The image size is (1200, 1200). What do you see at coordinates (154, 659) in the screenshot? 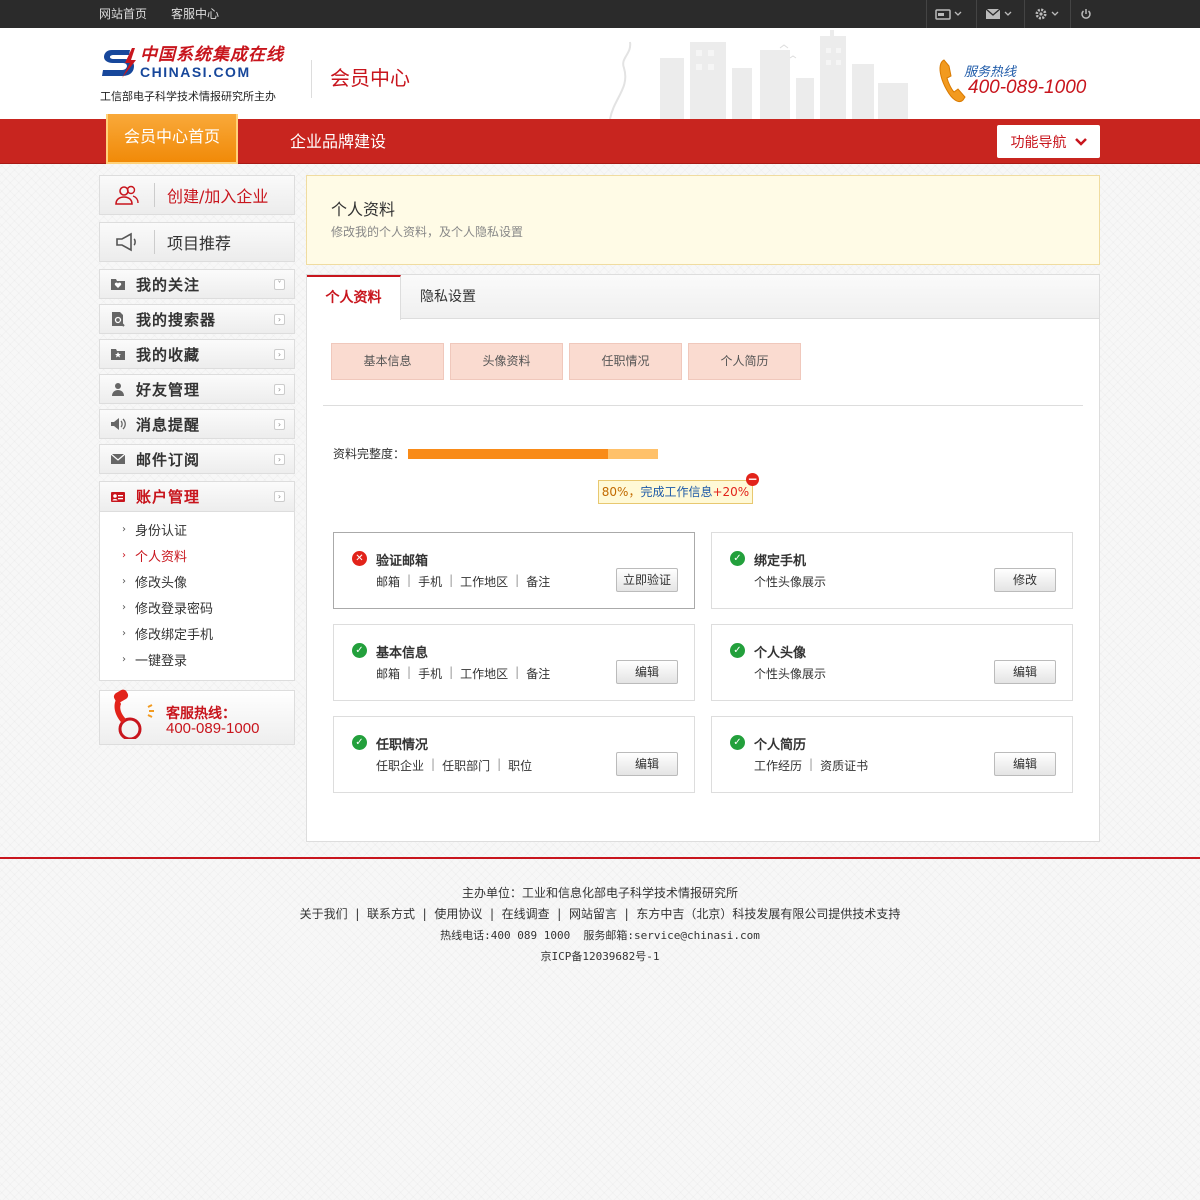
I see `sub-item-one-click-login: › 一键登录` at bounding box center [154, 659].